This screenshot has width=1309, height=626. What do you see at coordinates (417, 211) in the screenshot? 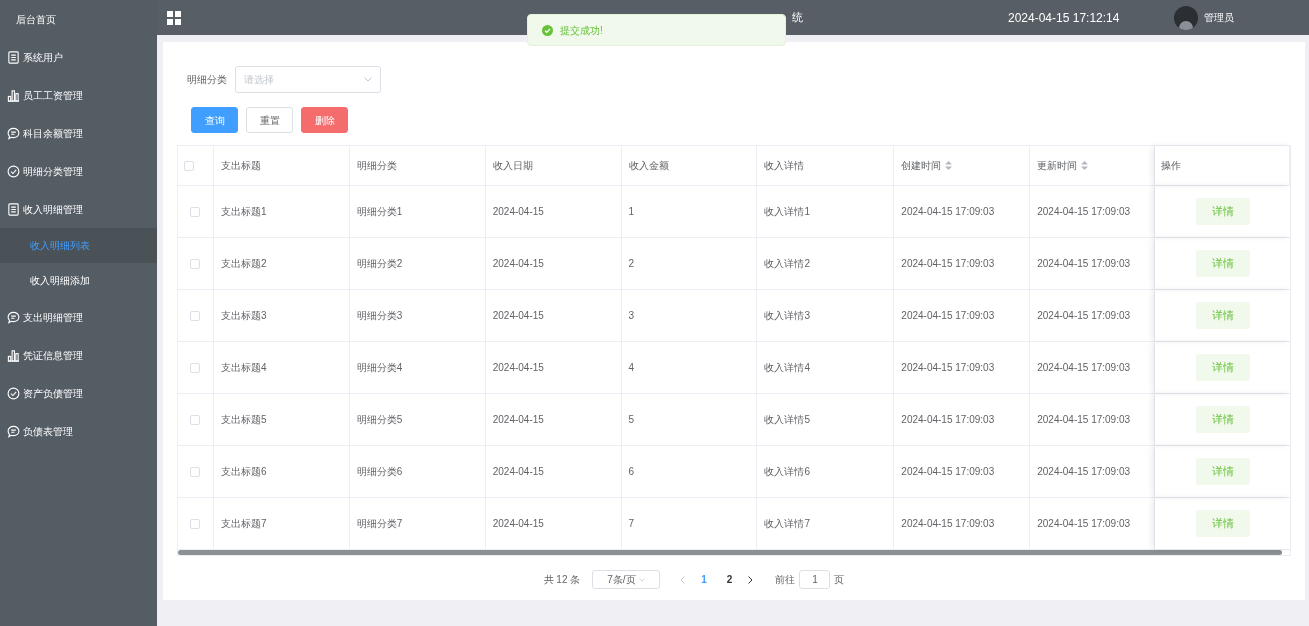
I see `table-cell: 明细分类1` at bounding box center [417, 211].